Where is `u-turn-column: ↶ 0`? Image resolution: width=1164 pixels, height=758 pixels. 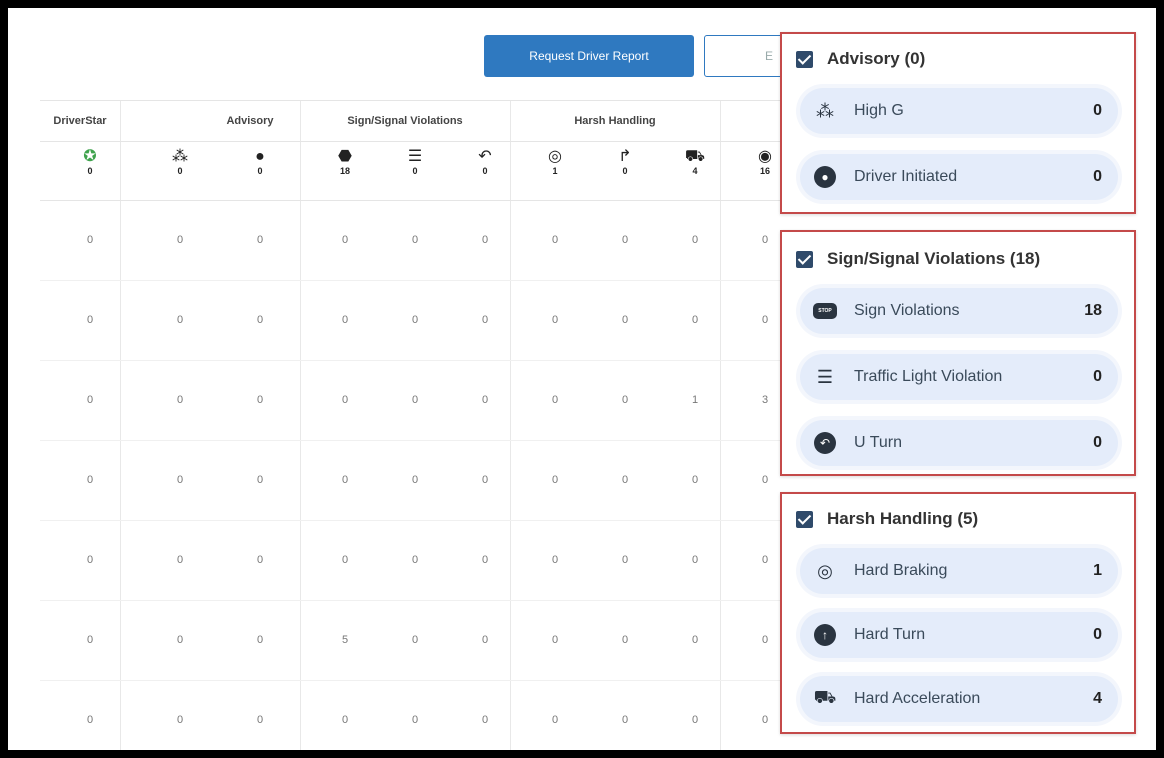
u-turn-column: ↶ 0 is located at coordinates (485, 162).